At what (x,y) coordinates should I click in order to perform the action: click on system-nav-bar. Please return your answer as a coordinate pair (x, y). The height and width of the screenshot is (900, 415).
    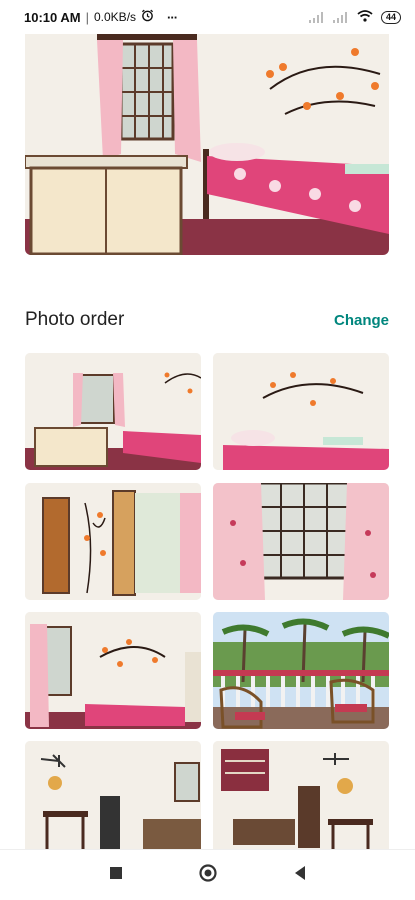
    Looking at the image, I should click on (207, 874).